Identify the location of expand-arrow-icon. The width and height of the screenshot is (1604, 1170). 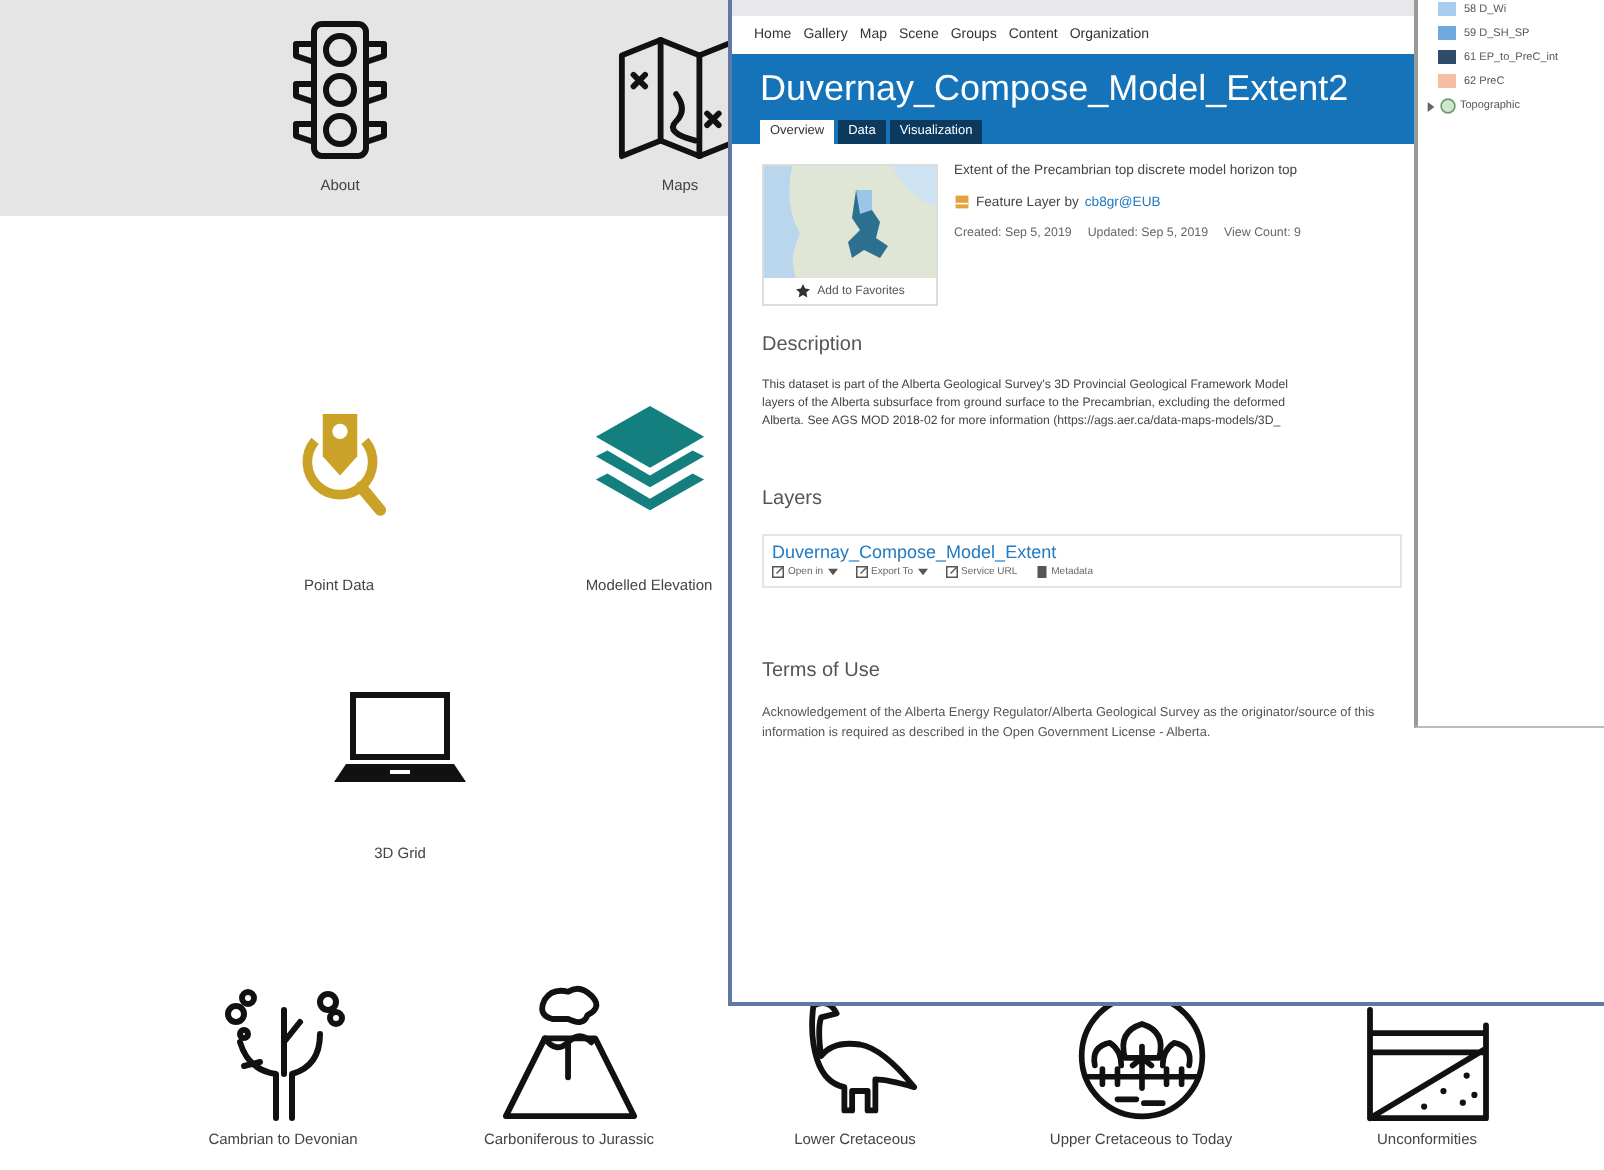
(1431, 106).